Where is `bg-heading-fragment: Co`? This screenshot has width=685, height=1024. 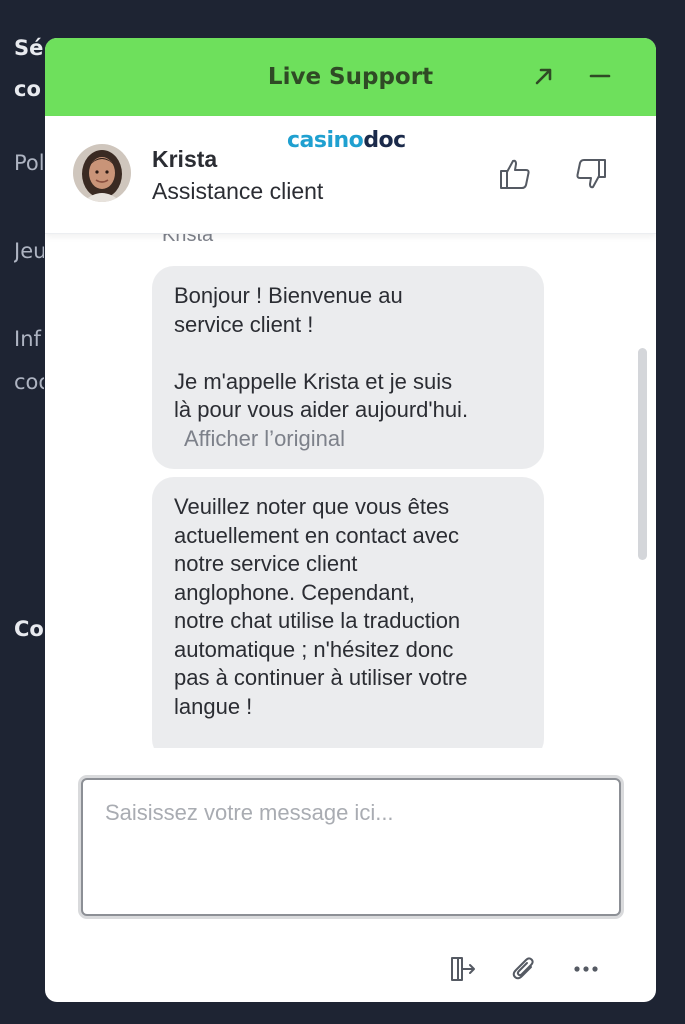
bg-heading-fragment: Co is located at coordinates (29, 629).